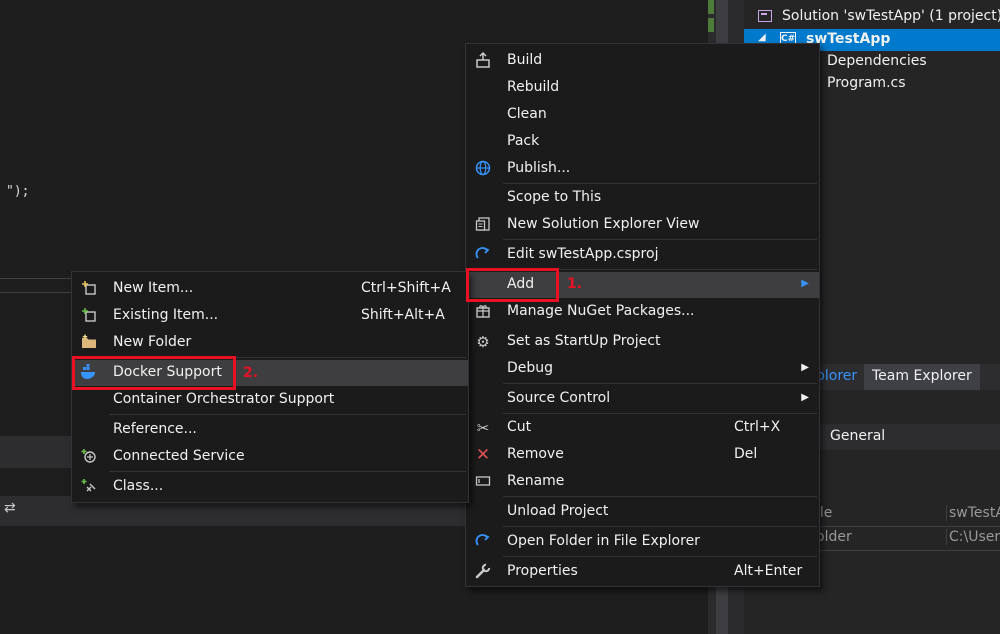 Image resolution: width=1000 pixels, height=634 pixels. I want to click on tree-item-label: Program.cs, so click(866, 83).